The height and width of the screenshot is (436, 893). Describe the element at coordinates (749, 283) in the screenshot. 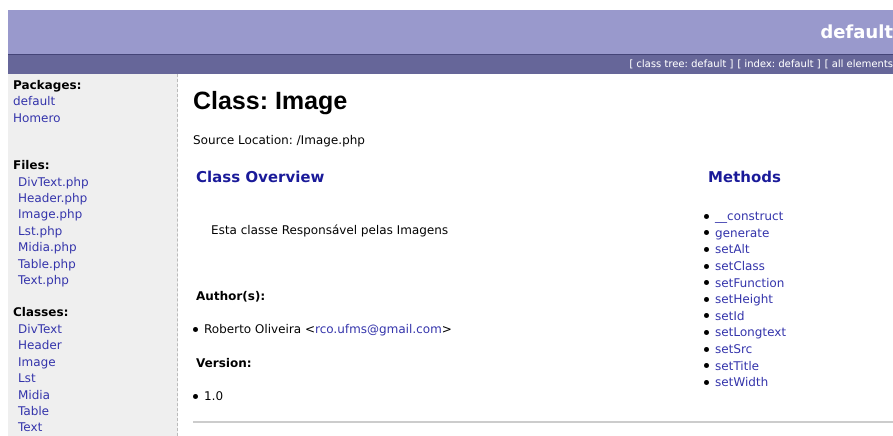

I see `method-link: setFunction` at that location.